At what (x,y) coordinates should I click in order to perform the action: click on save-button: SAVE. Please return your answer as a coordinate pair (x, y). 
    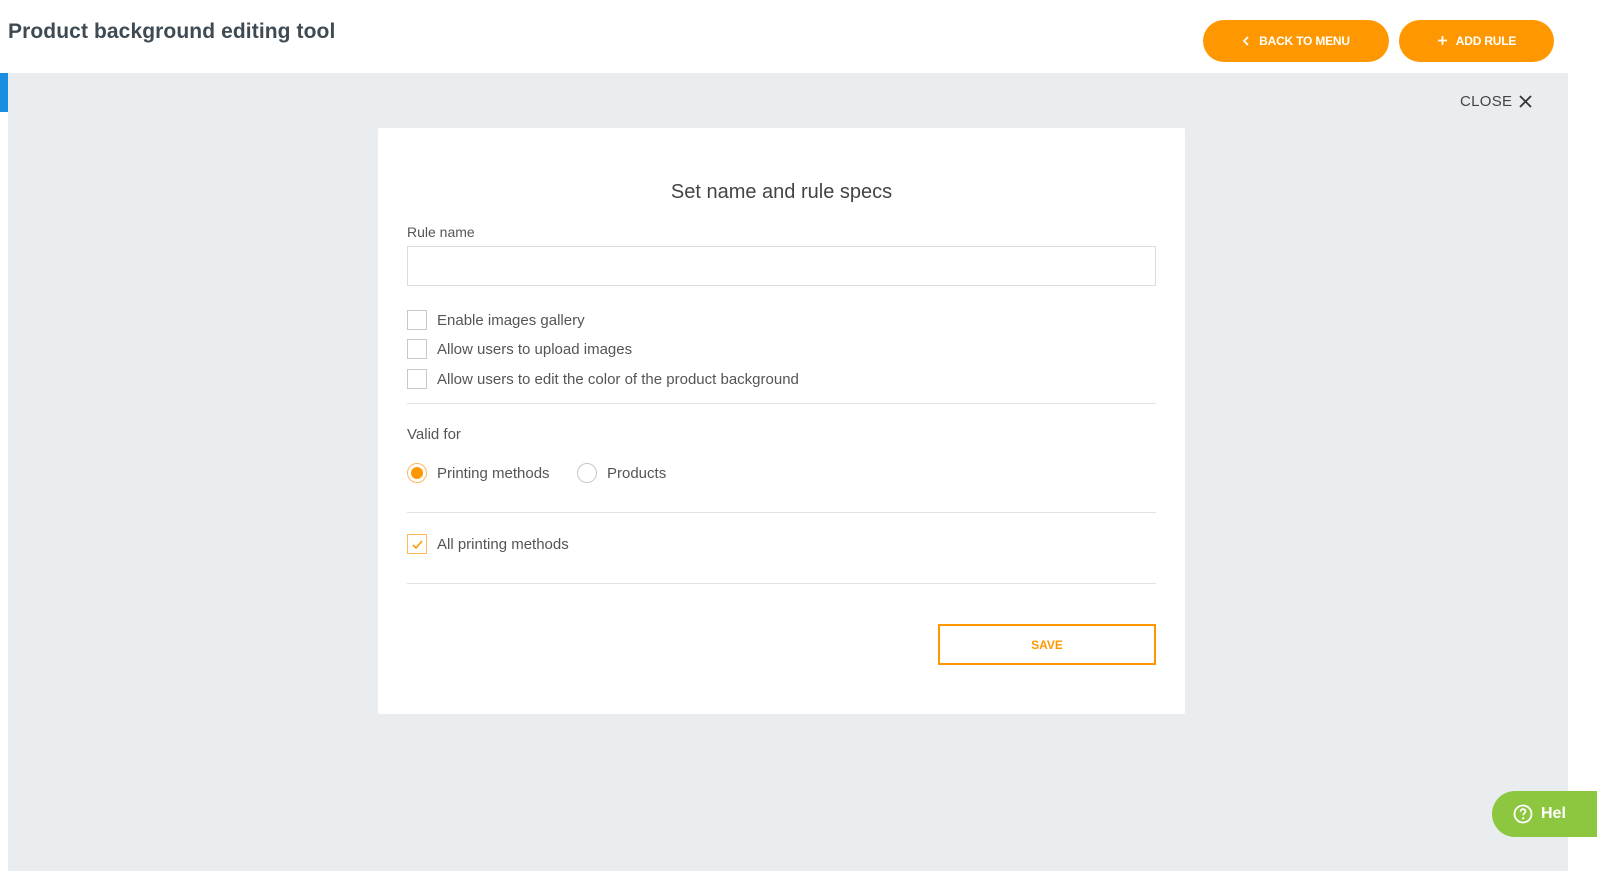
    Looking at the image, I should click on (1047, 644).